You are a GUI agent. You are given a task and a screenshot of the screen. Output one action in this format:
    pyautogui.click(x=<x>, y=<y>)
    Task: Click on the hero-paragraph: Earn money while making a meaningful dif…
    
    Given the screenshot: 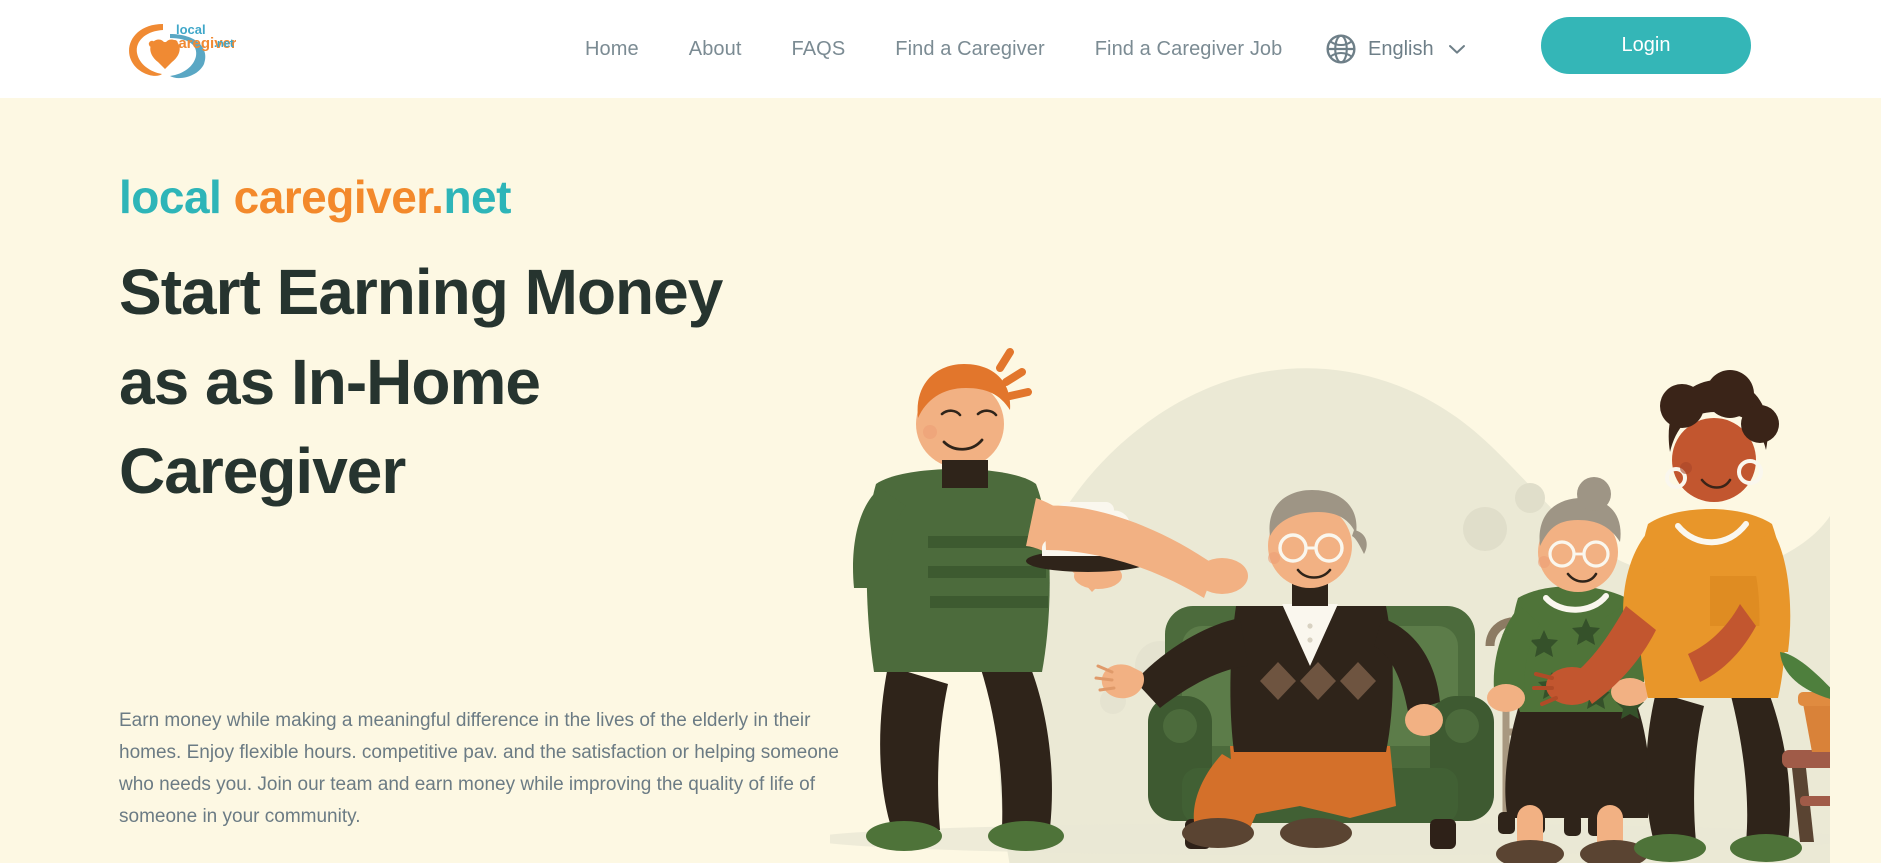 What is the action you would take?
    pyautogui.click(x=479, y=768)
    